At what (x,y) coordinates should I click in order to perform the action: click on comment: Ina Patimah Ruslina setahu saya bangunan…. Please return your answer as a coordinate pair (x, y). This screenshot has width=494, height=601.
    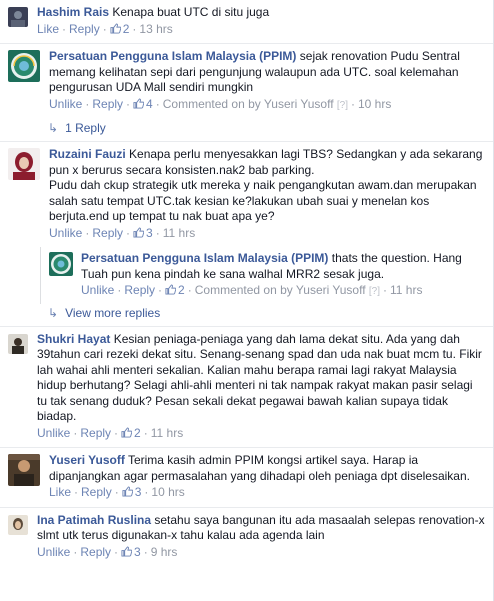
    Looking at the image, I should click on (246, 536).